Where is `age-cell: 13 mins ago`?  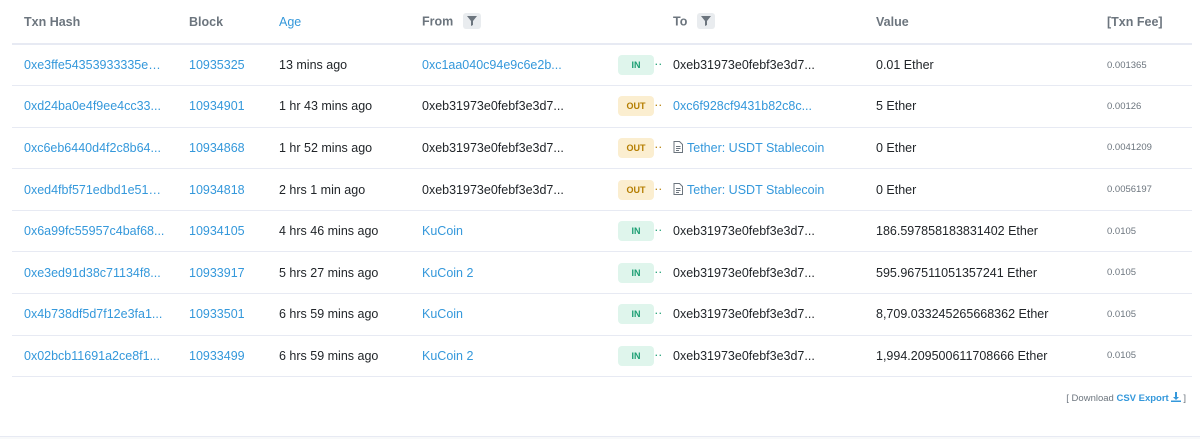
age-cell: 13 mins ago is located at coordinates (338, 65).